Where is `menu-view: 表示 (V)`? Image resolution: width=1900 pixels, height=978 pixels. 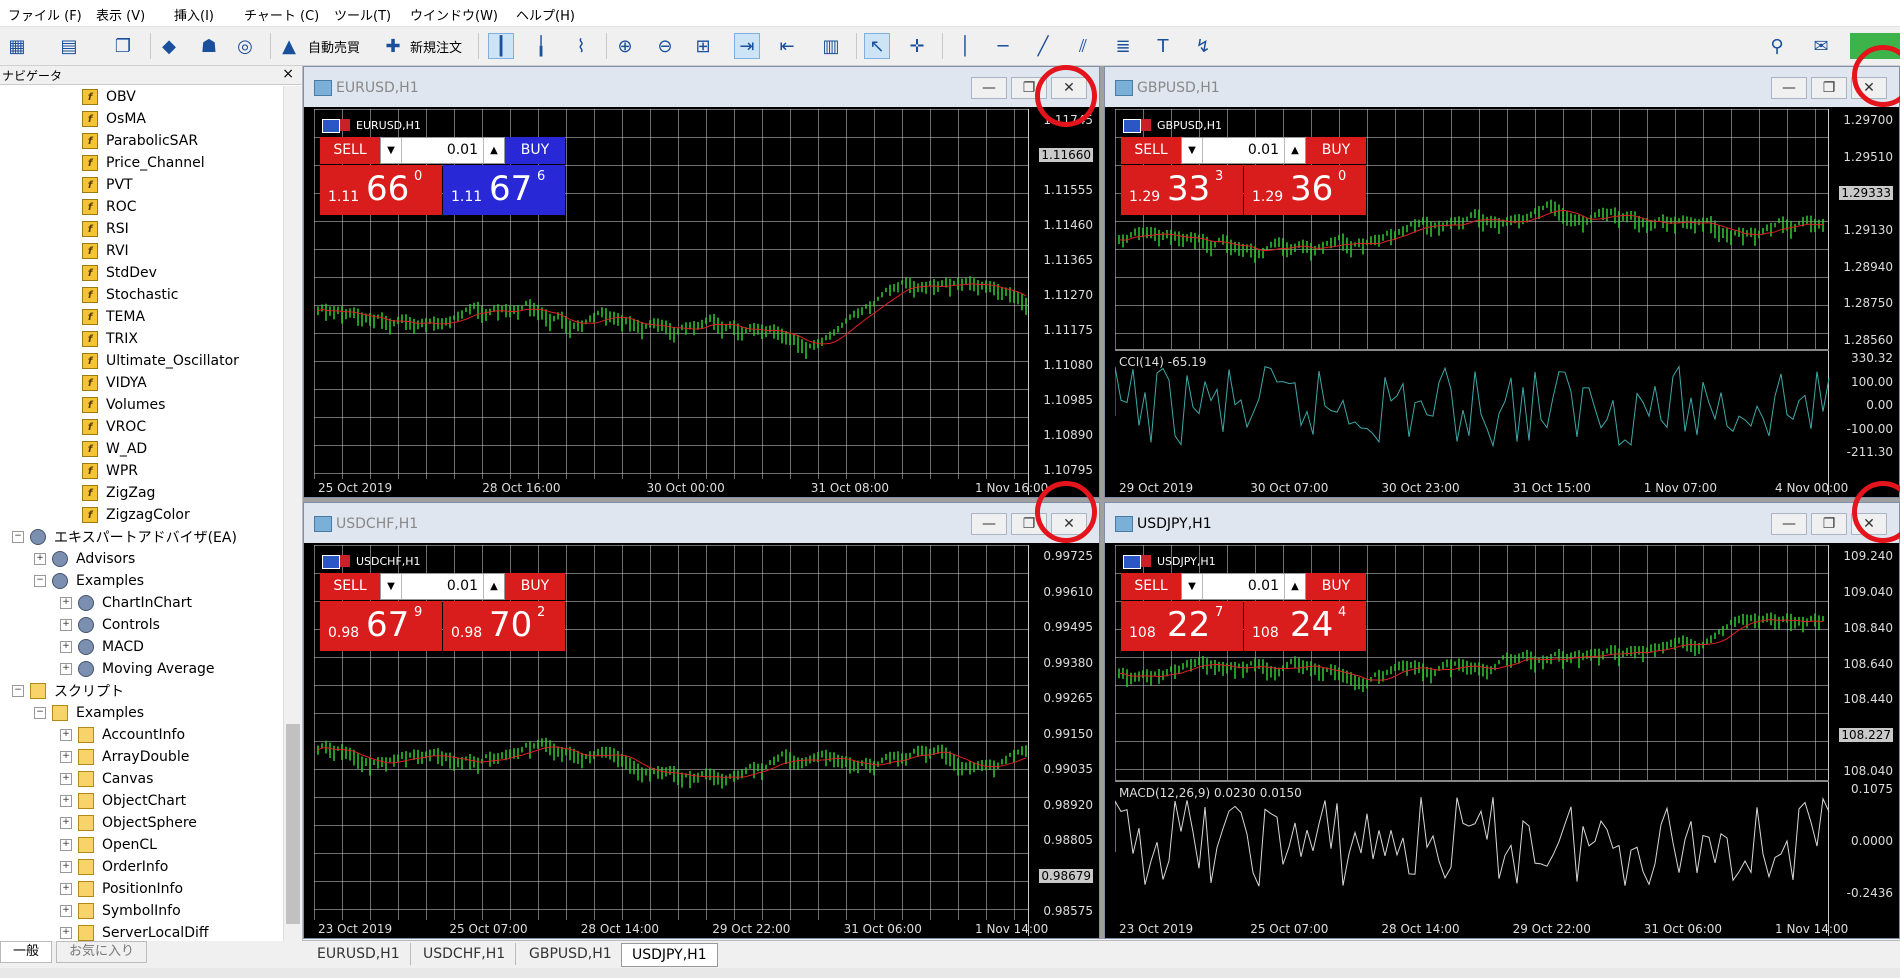
menu-view: 表示 (V) is located at coordinates (120, 14).